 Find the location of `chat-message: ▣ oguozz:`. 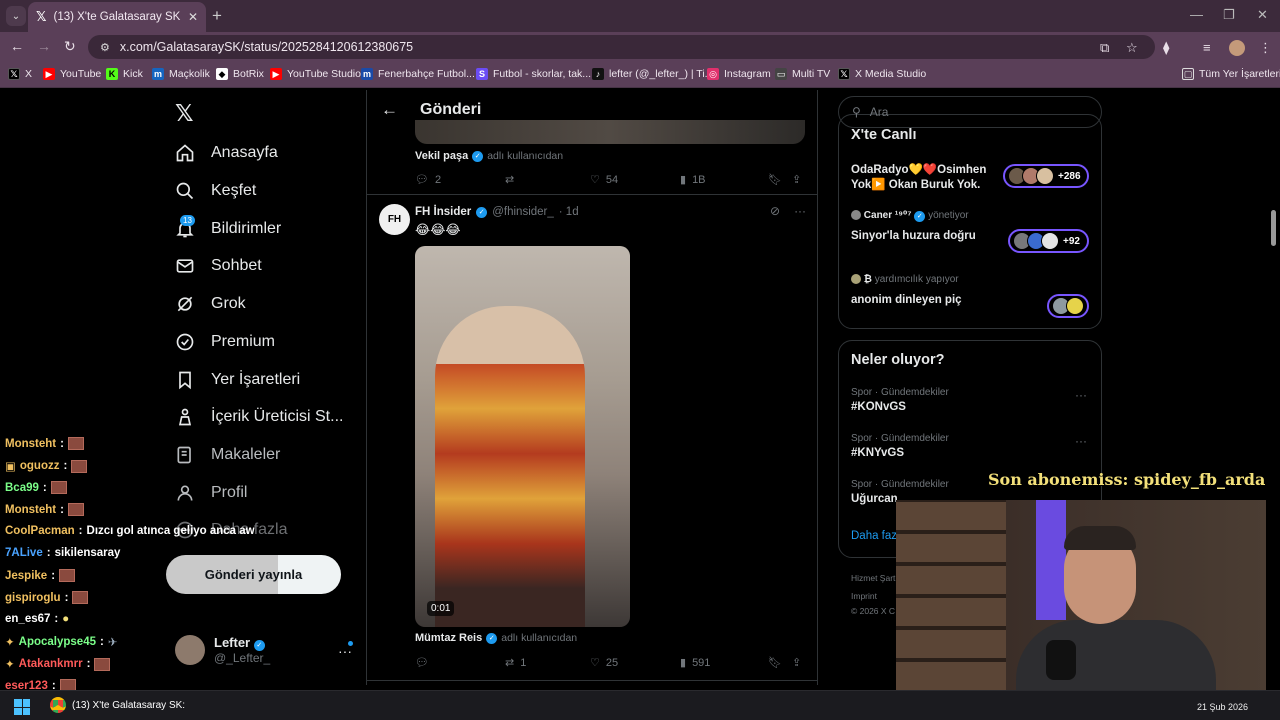

chat-message: ▣ oguozz: is located at coordinates (46, 466).